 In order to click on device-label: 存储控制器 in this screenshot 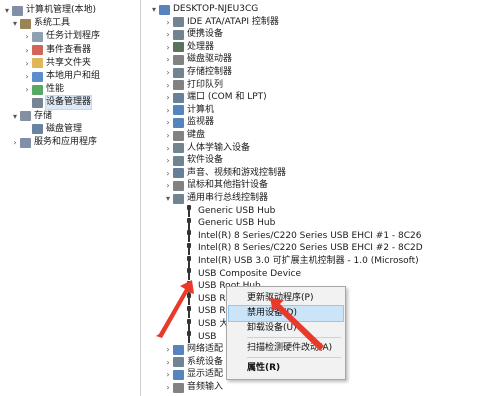, I will do `click(210, 72)`.